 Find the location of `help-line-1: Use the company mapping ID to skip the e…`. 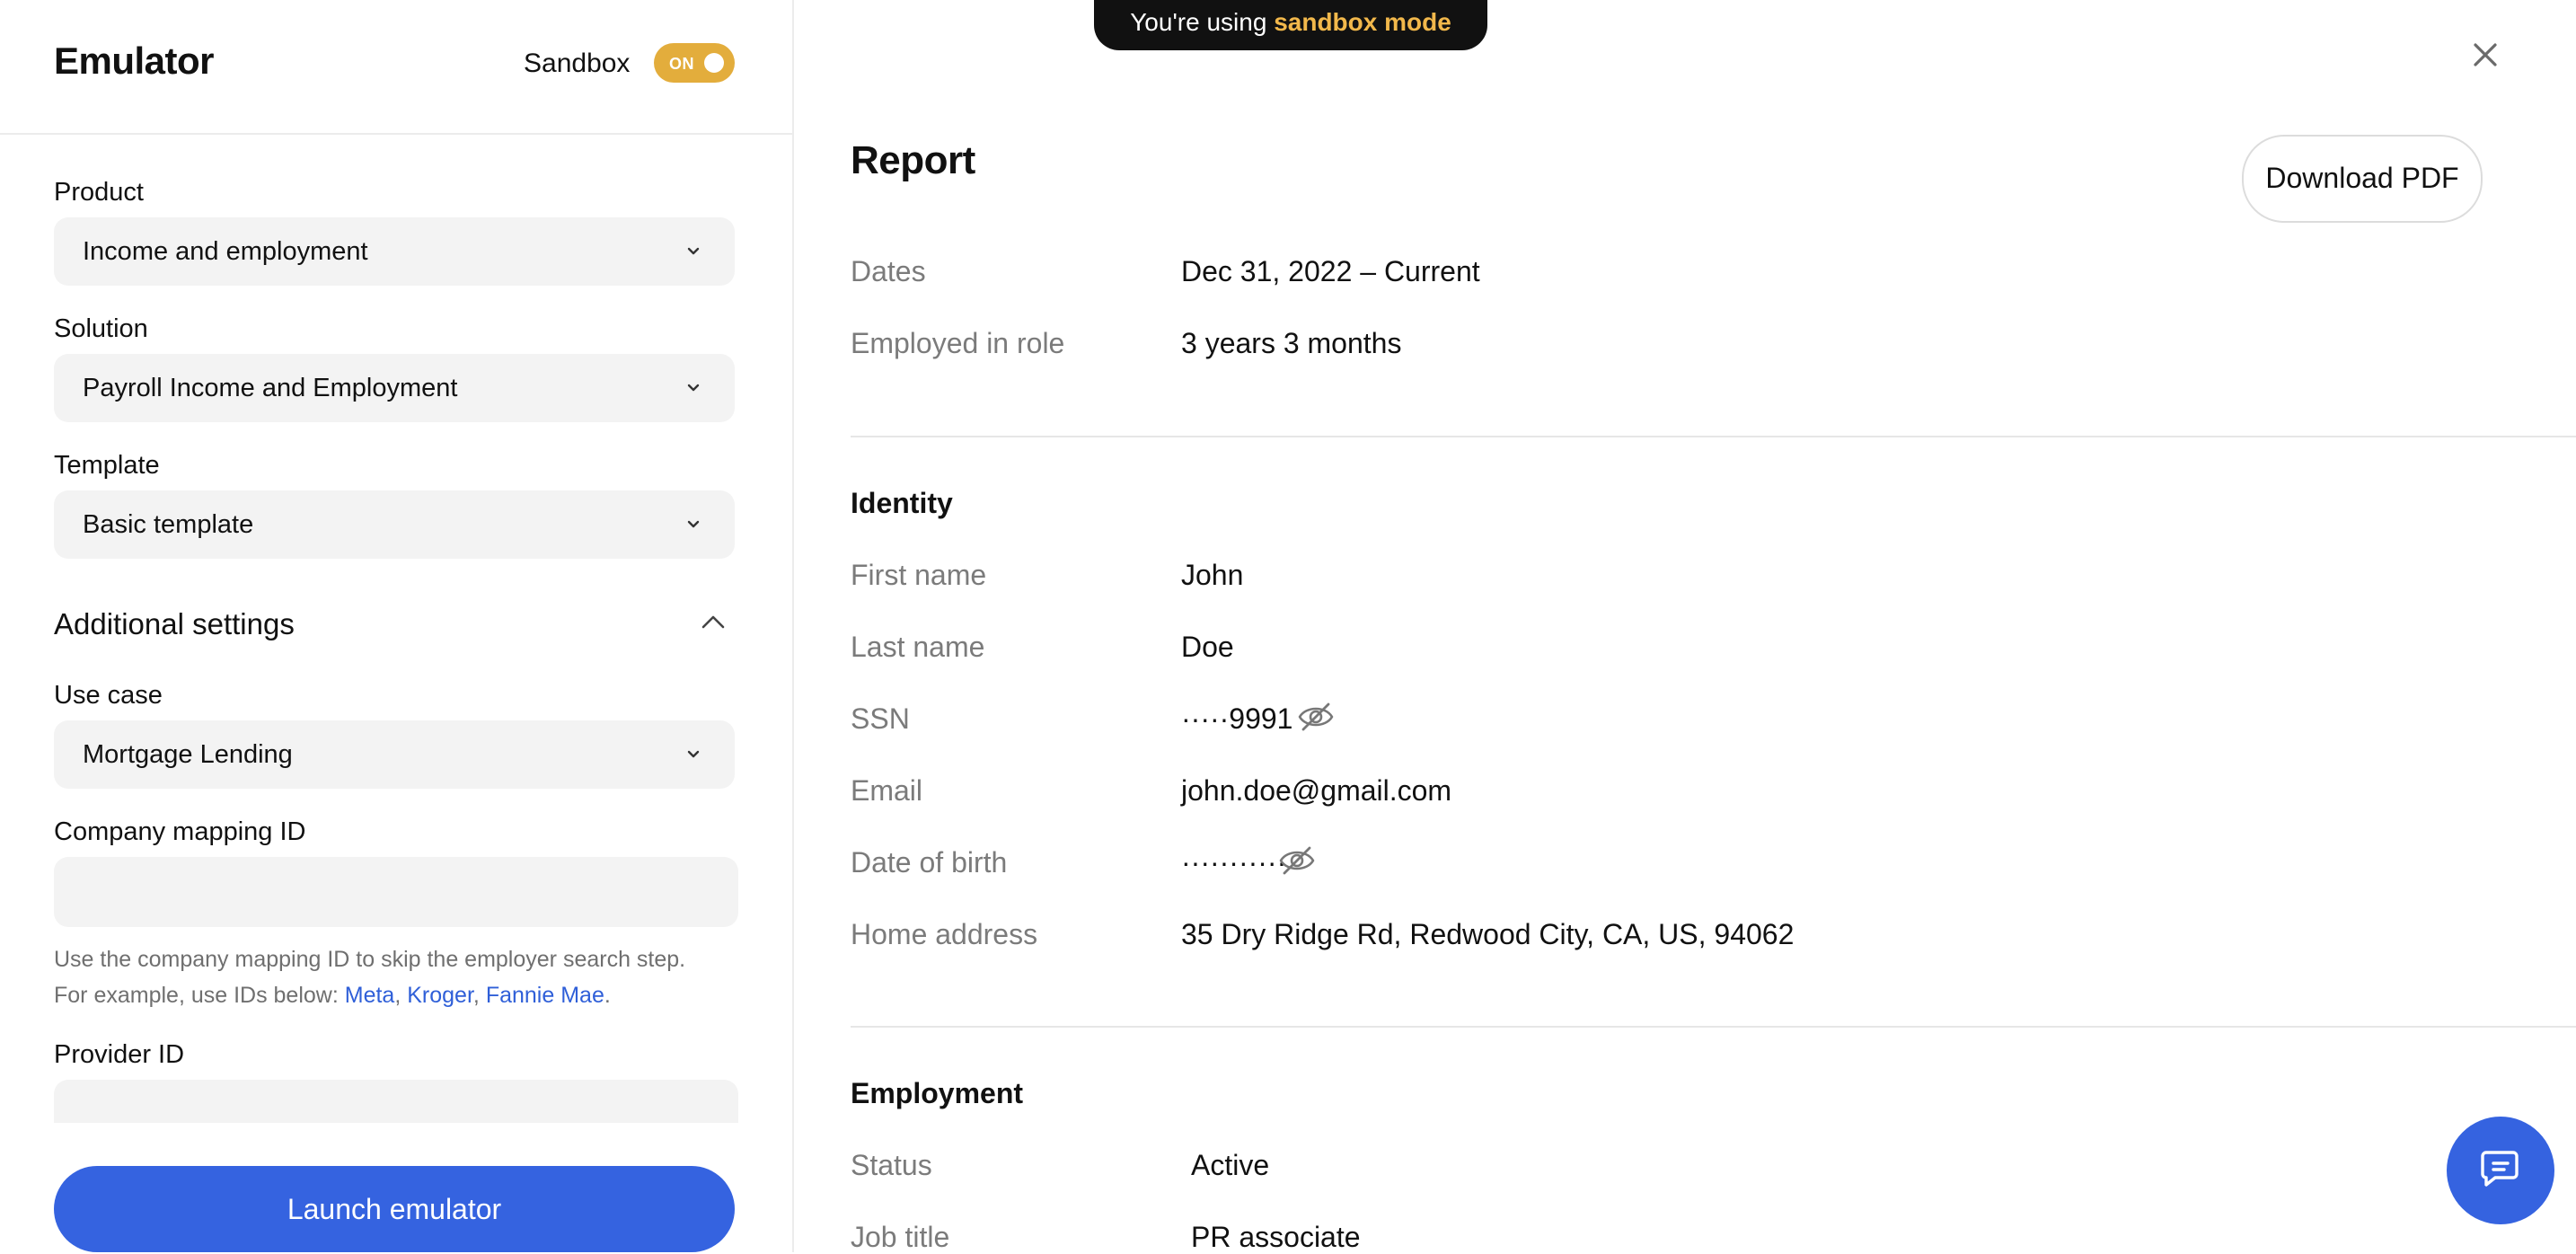

help-line-1: Use the company mapping ID to skip the e… is located at coordinates (370, 960).